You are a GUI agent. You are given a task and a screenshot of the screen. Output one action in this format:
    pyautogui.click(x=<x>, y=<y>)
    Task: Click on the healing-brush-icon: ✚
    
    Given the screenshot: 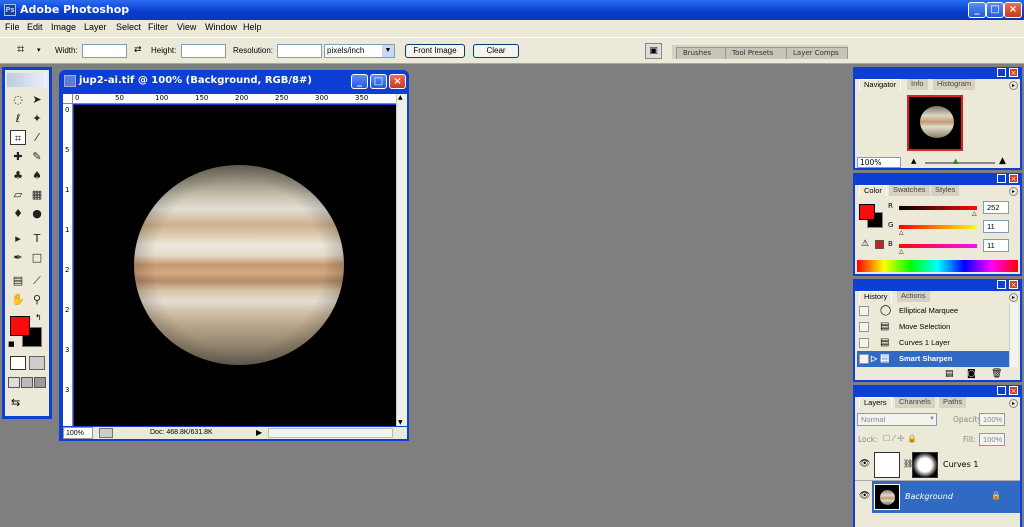 What is the action you would take?
    pyautogui.click(x=18, y=156)
    